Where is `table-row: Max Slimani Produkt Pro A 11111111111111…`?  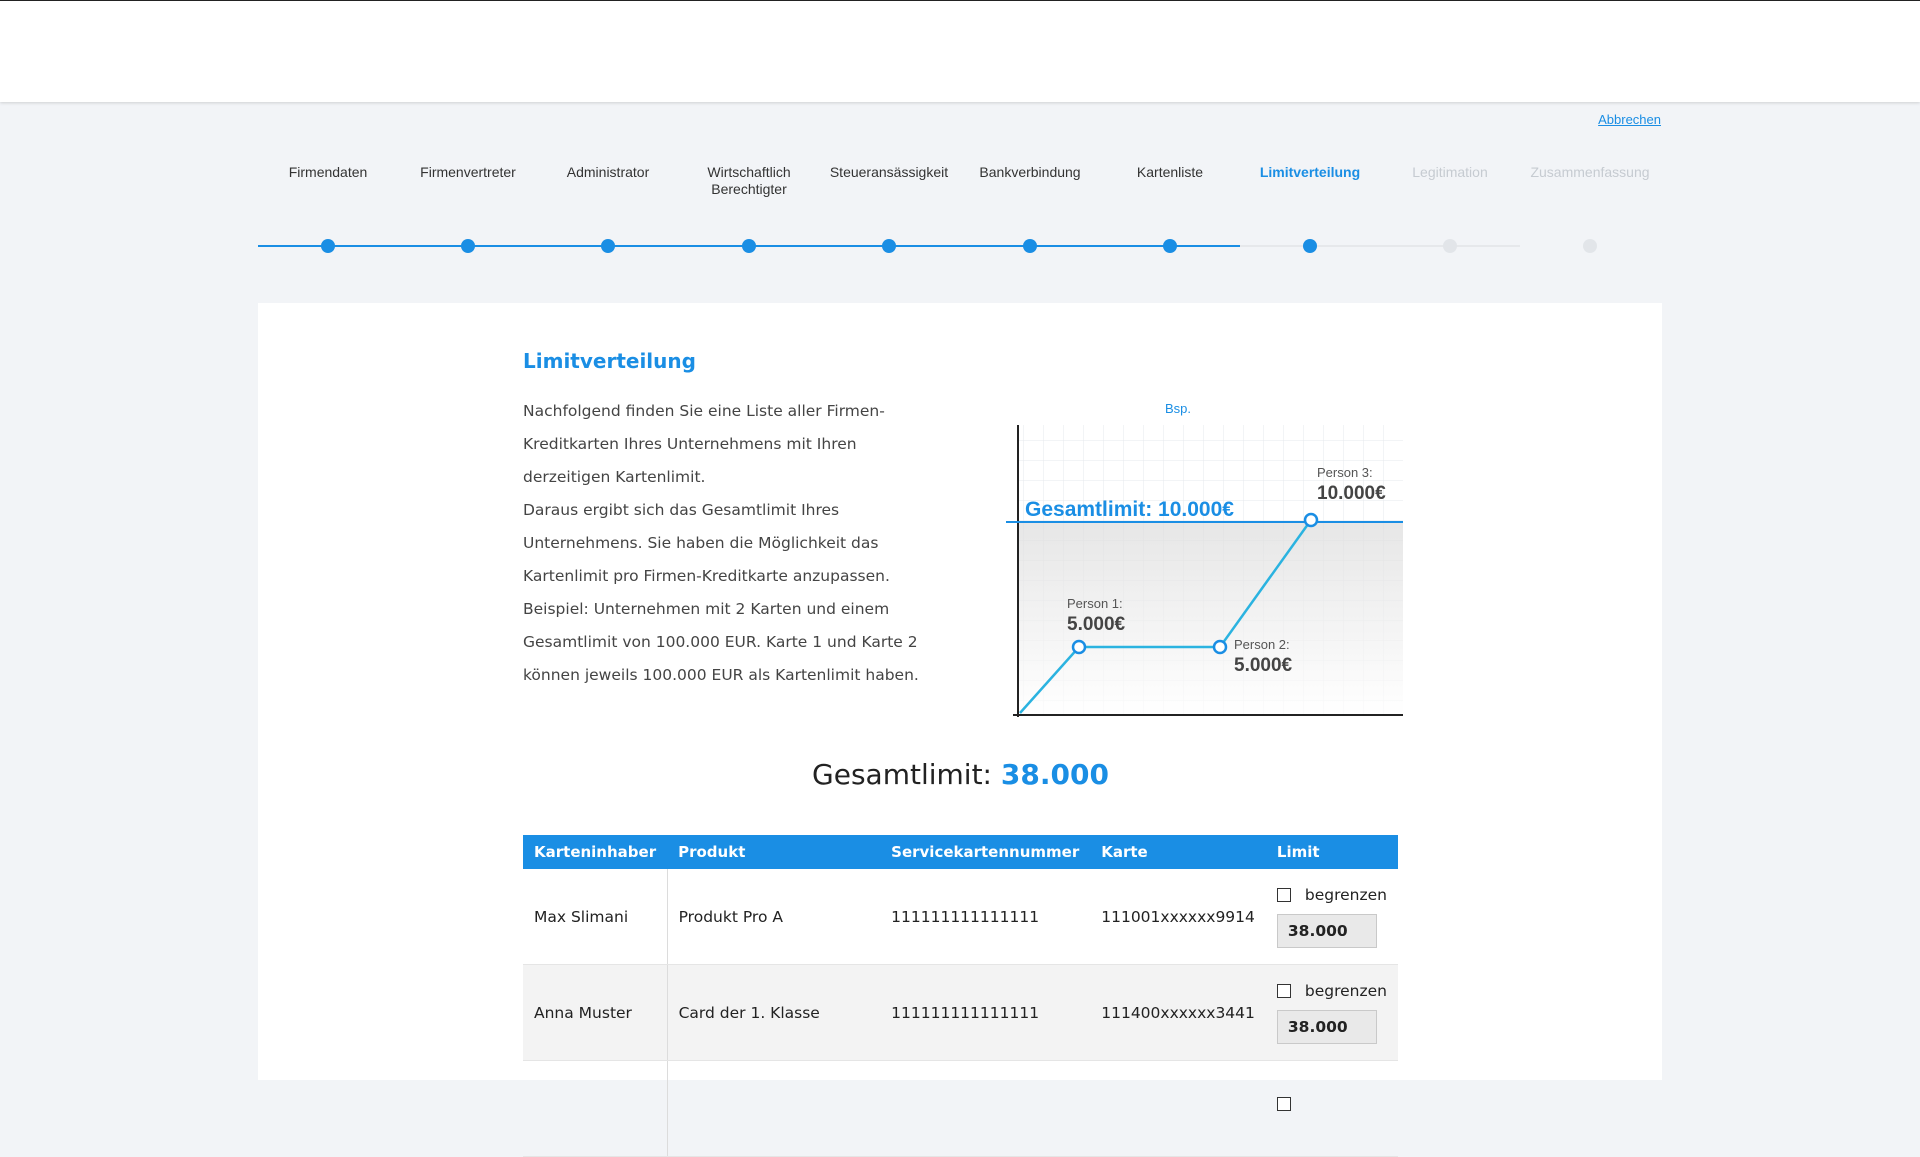 table-row: Max Slimani Produkt Pro A 11111111111111… is located at coordinates (960, 917).